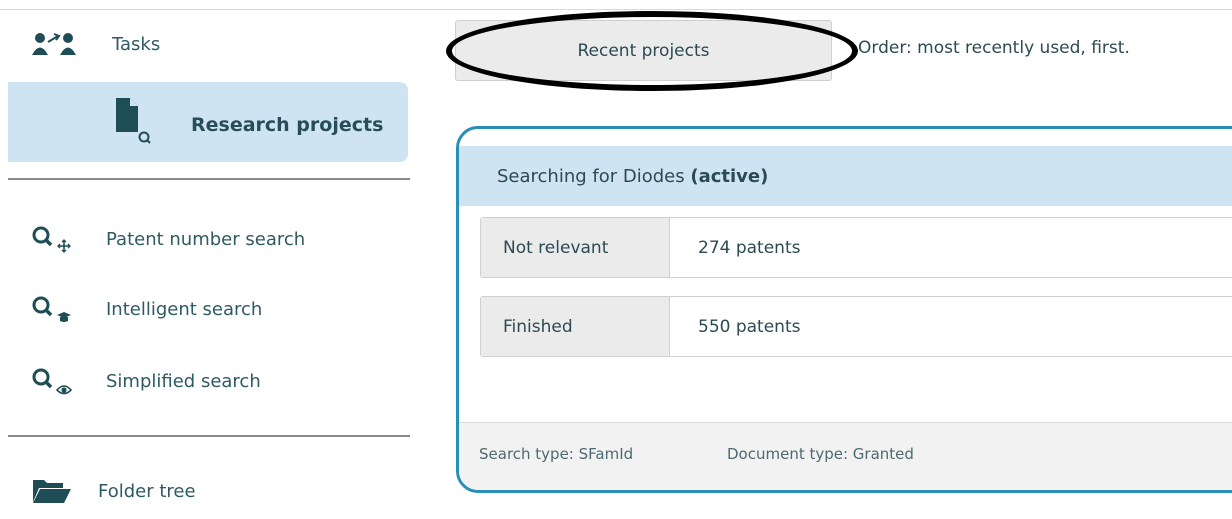  Describe the element at coordinates (57, 239) in the screenshot. I see `search-move-icon` at that location.